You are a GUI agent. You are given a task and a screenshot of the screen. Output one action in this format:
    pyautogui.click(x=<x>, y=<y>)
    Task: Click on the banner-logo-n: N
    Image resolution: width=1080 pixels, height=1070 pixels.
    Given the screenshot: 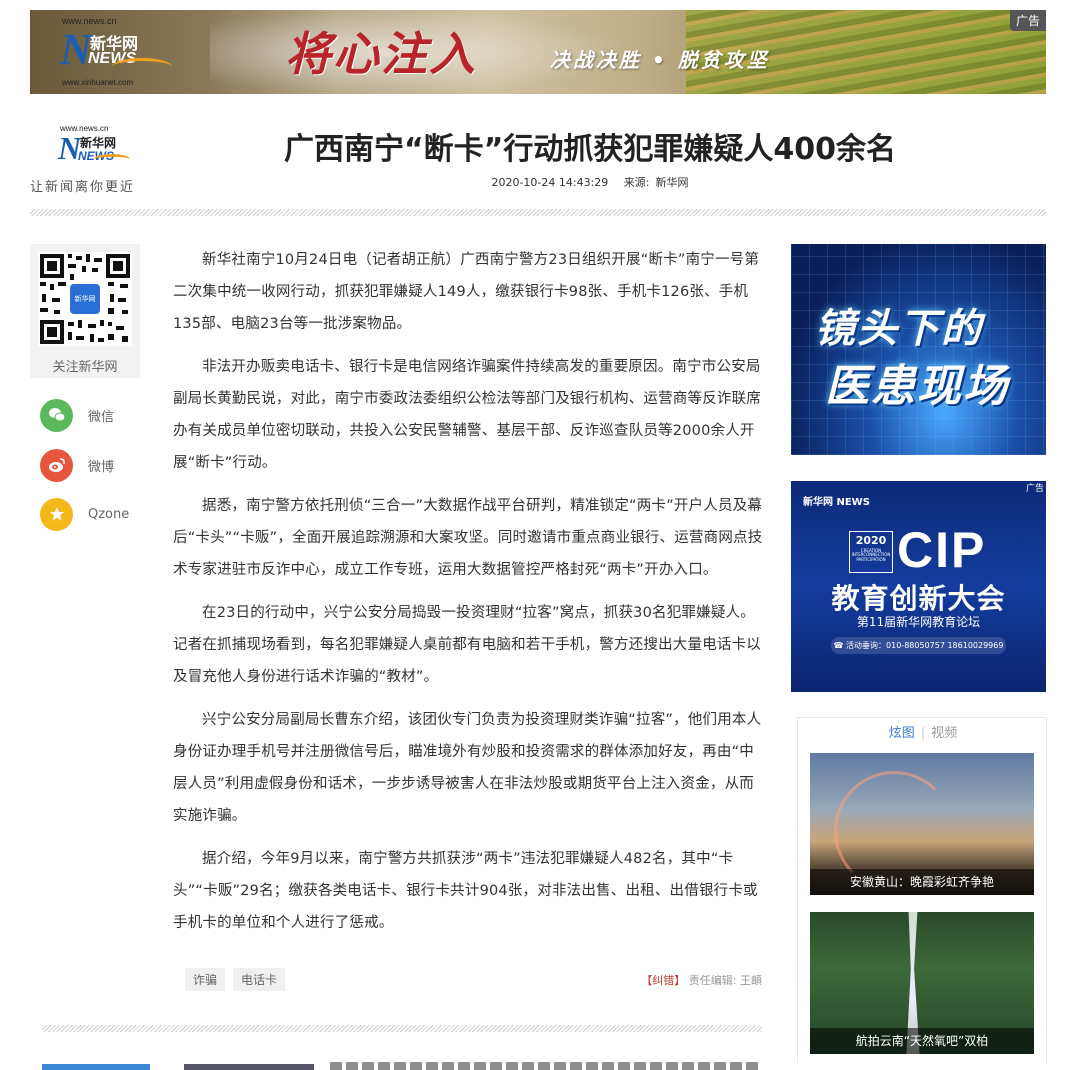 What is the action you would take?
    pyautogui.click(x=76, y=49)
    